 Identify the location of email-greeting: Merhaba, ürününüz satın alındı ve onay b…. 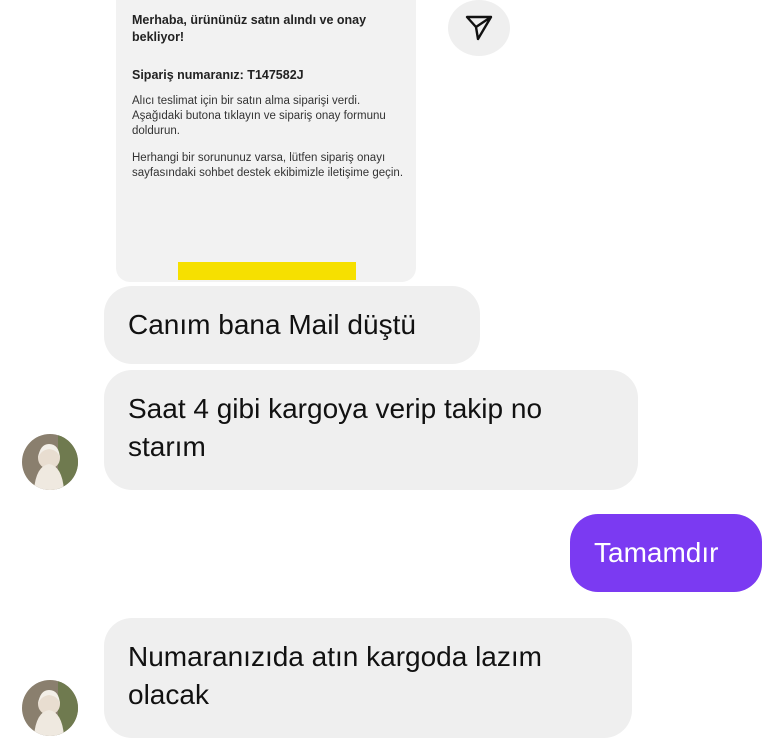
(249, 28).